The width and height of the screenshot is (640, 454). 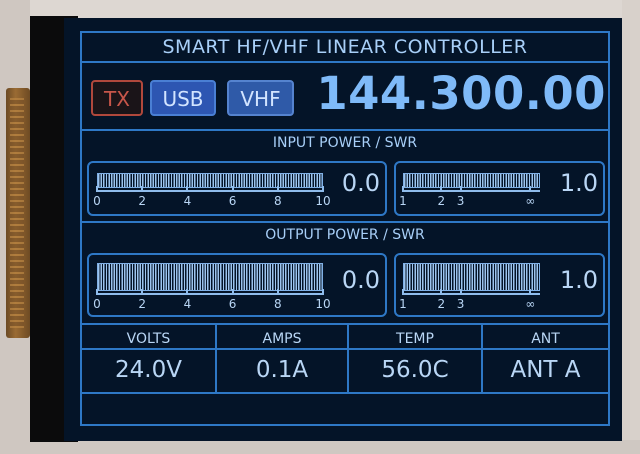 What do you see at coordinates (460, 201) in the screenshot?
I see `input-swr-tick-label: 3` at bounding box center [460, 201].